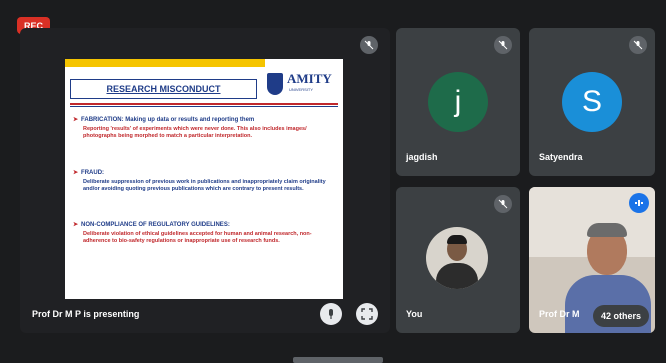  I want to click on bullet-heading: ➤ FRAUD:, so click(89, 173).